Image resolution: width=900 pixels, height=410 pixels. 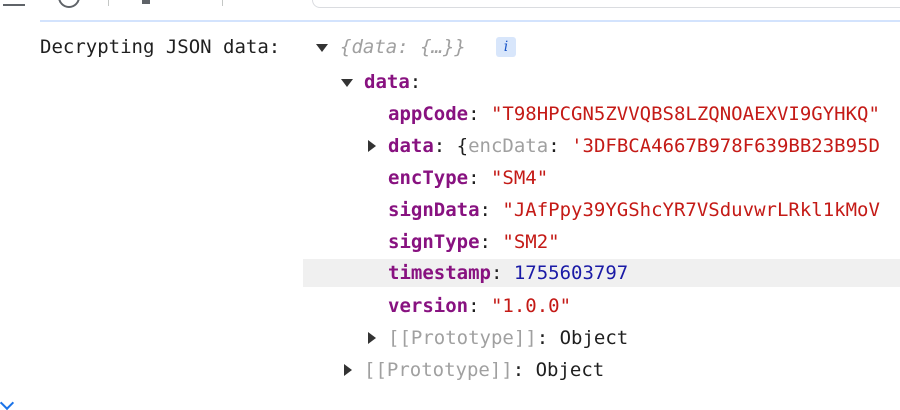 I want to click on tree-node-version: version: "1.0.0", so click(x=480, y=306).